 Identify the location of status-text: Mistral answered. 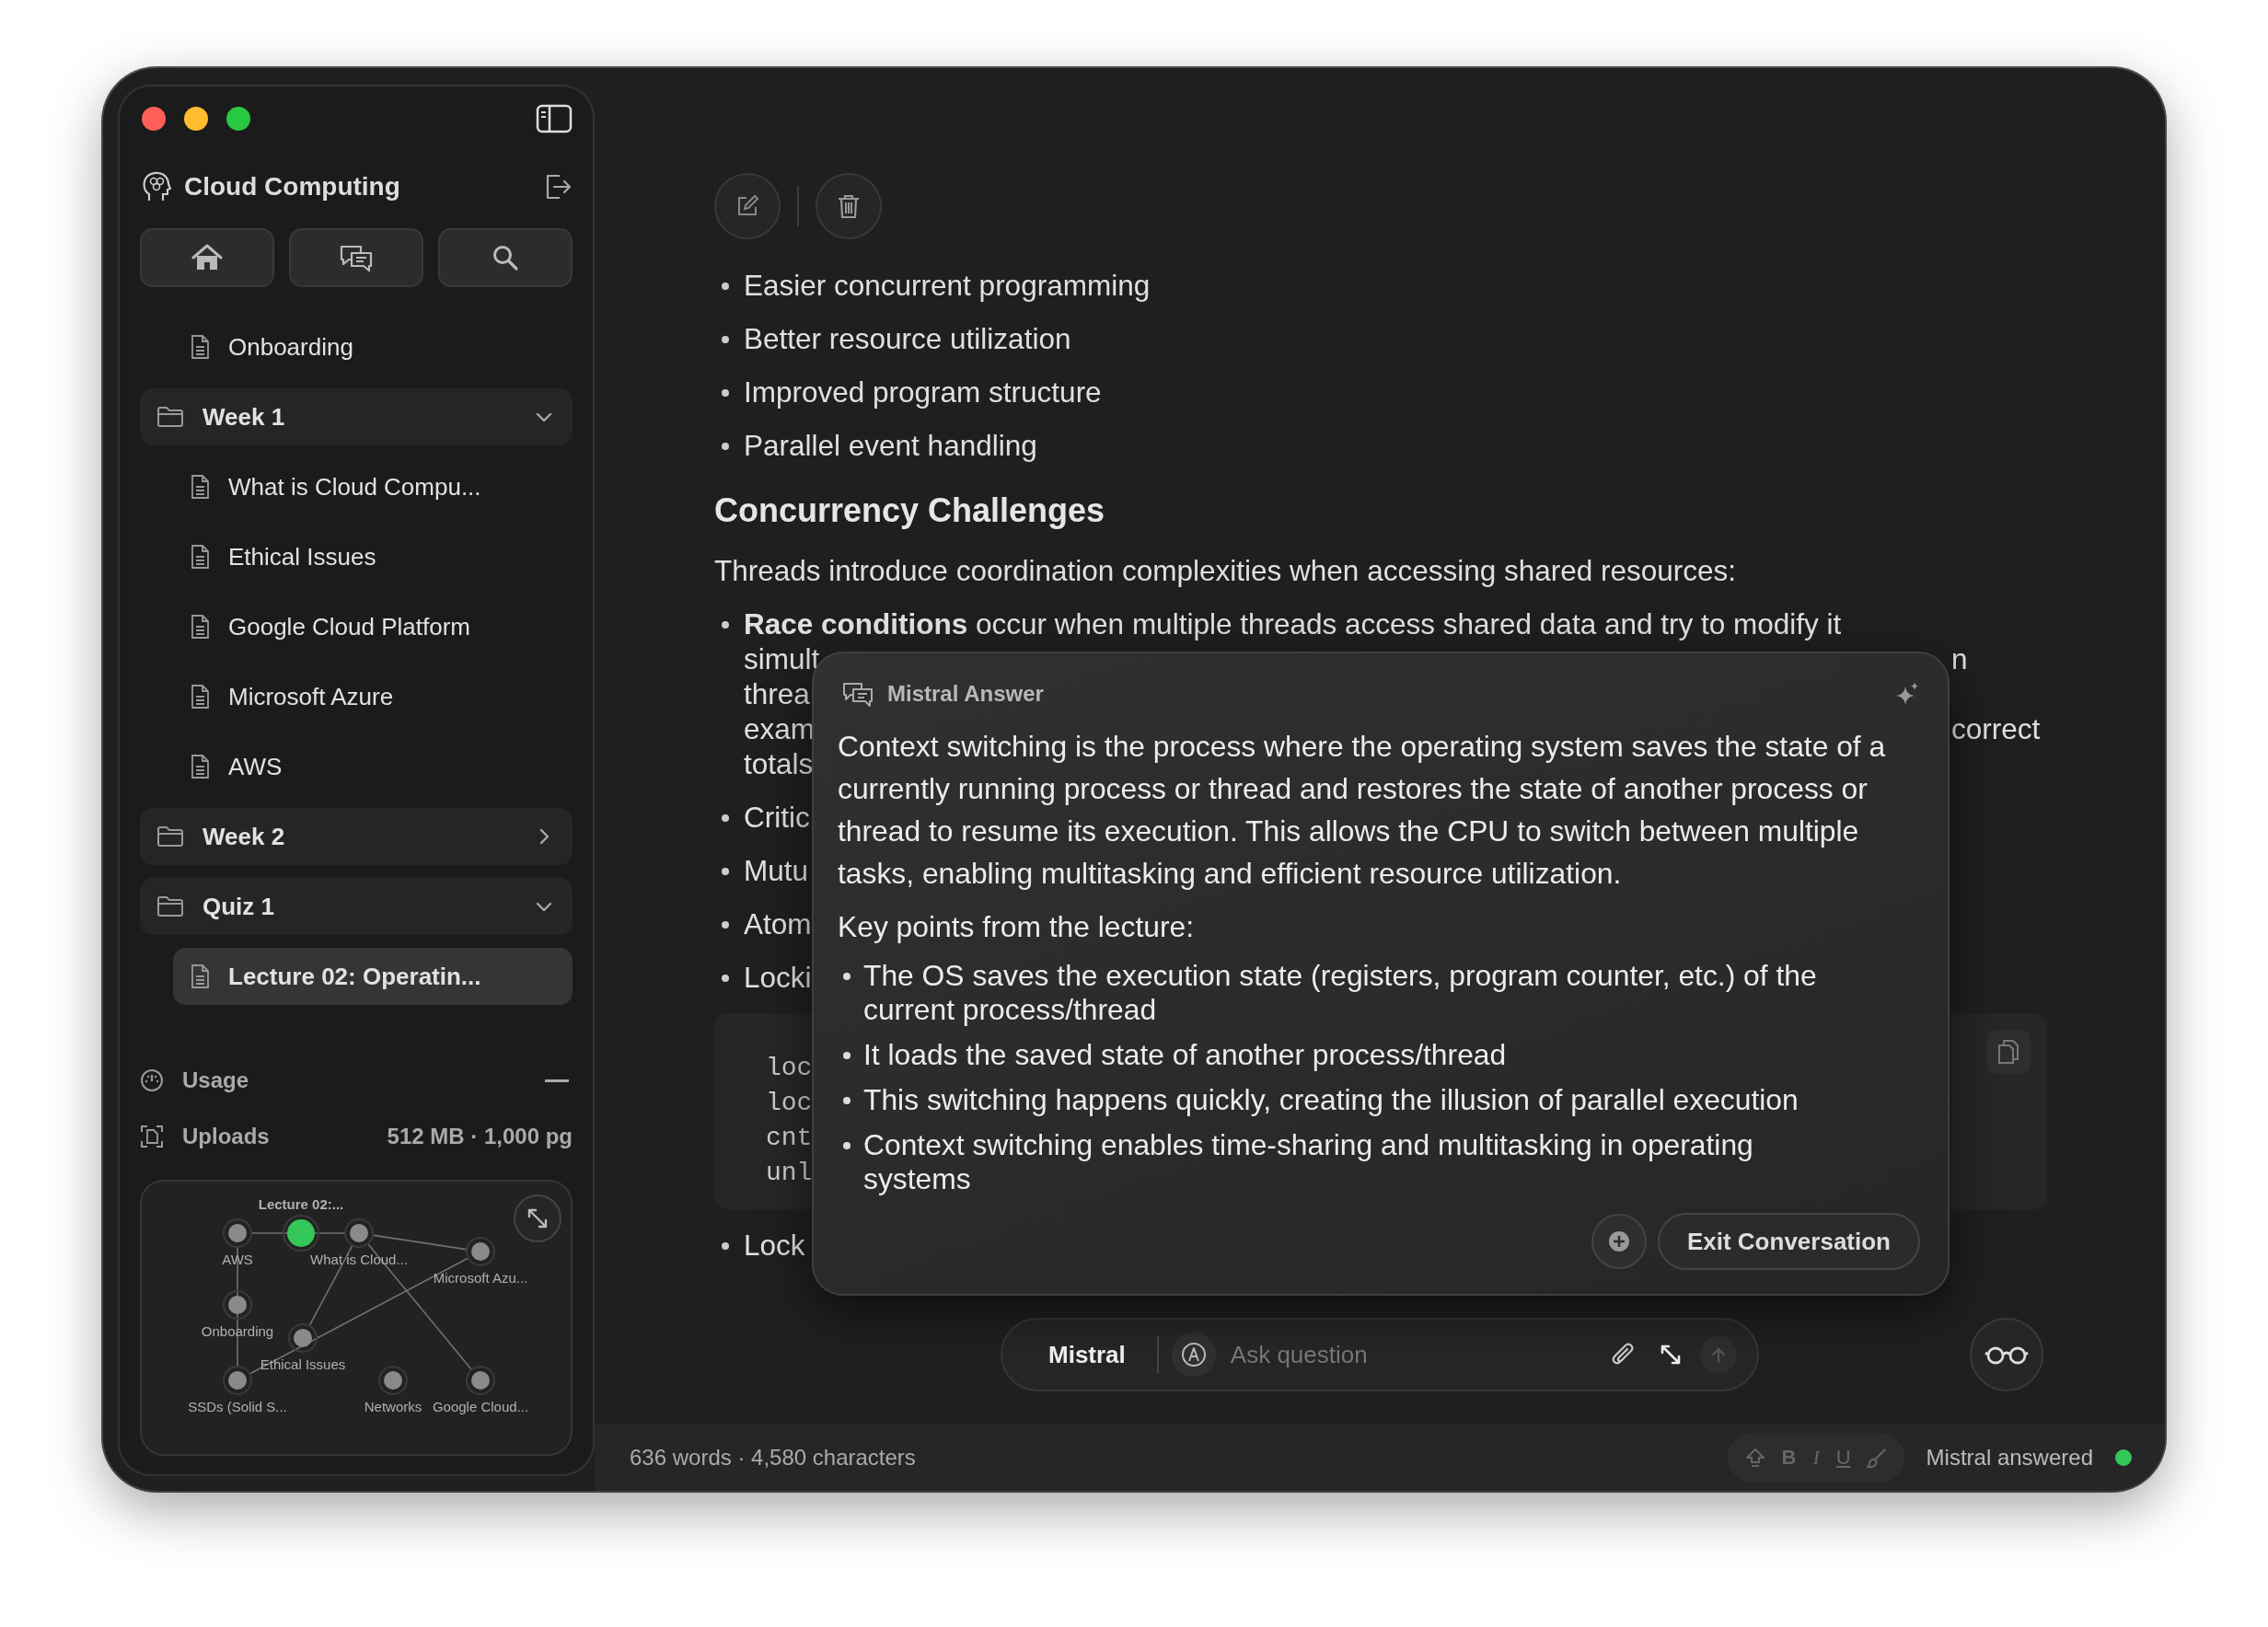
(2009, 1458).